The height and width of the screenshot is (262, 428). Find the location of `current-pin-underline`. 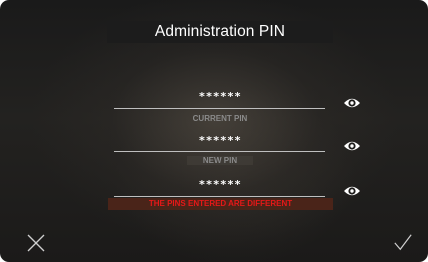

current-pin-underline is located at coordinates (219, 108).